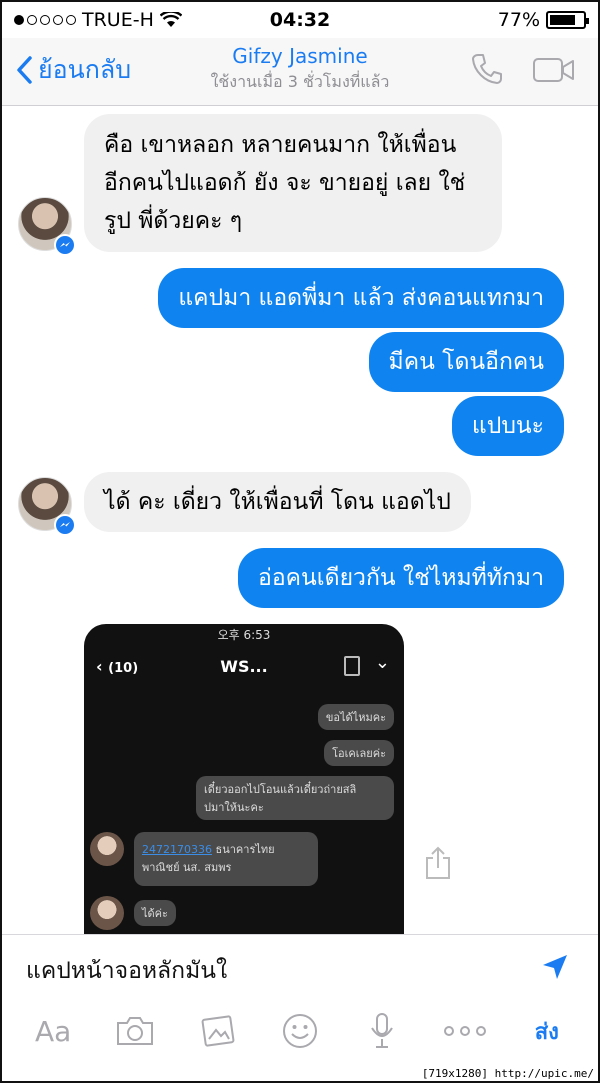 The image size is (600, 1083). What do you see at coordinates (352, 666) in the screenshot?
I see `shot-menu-icon` at bounding box center [352, 666].